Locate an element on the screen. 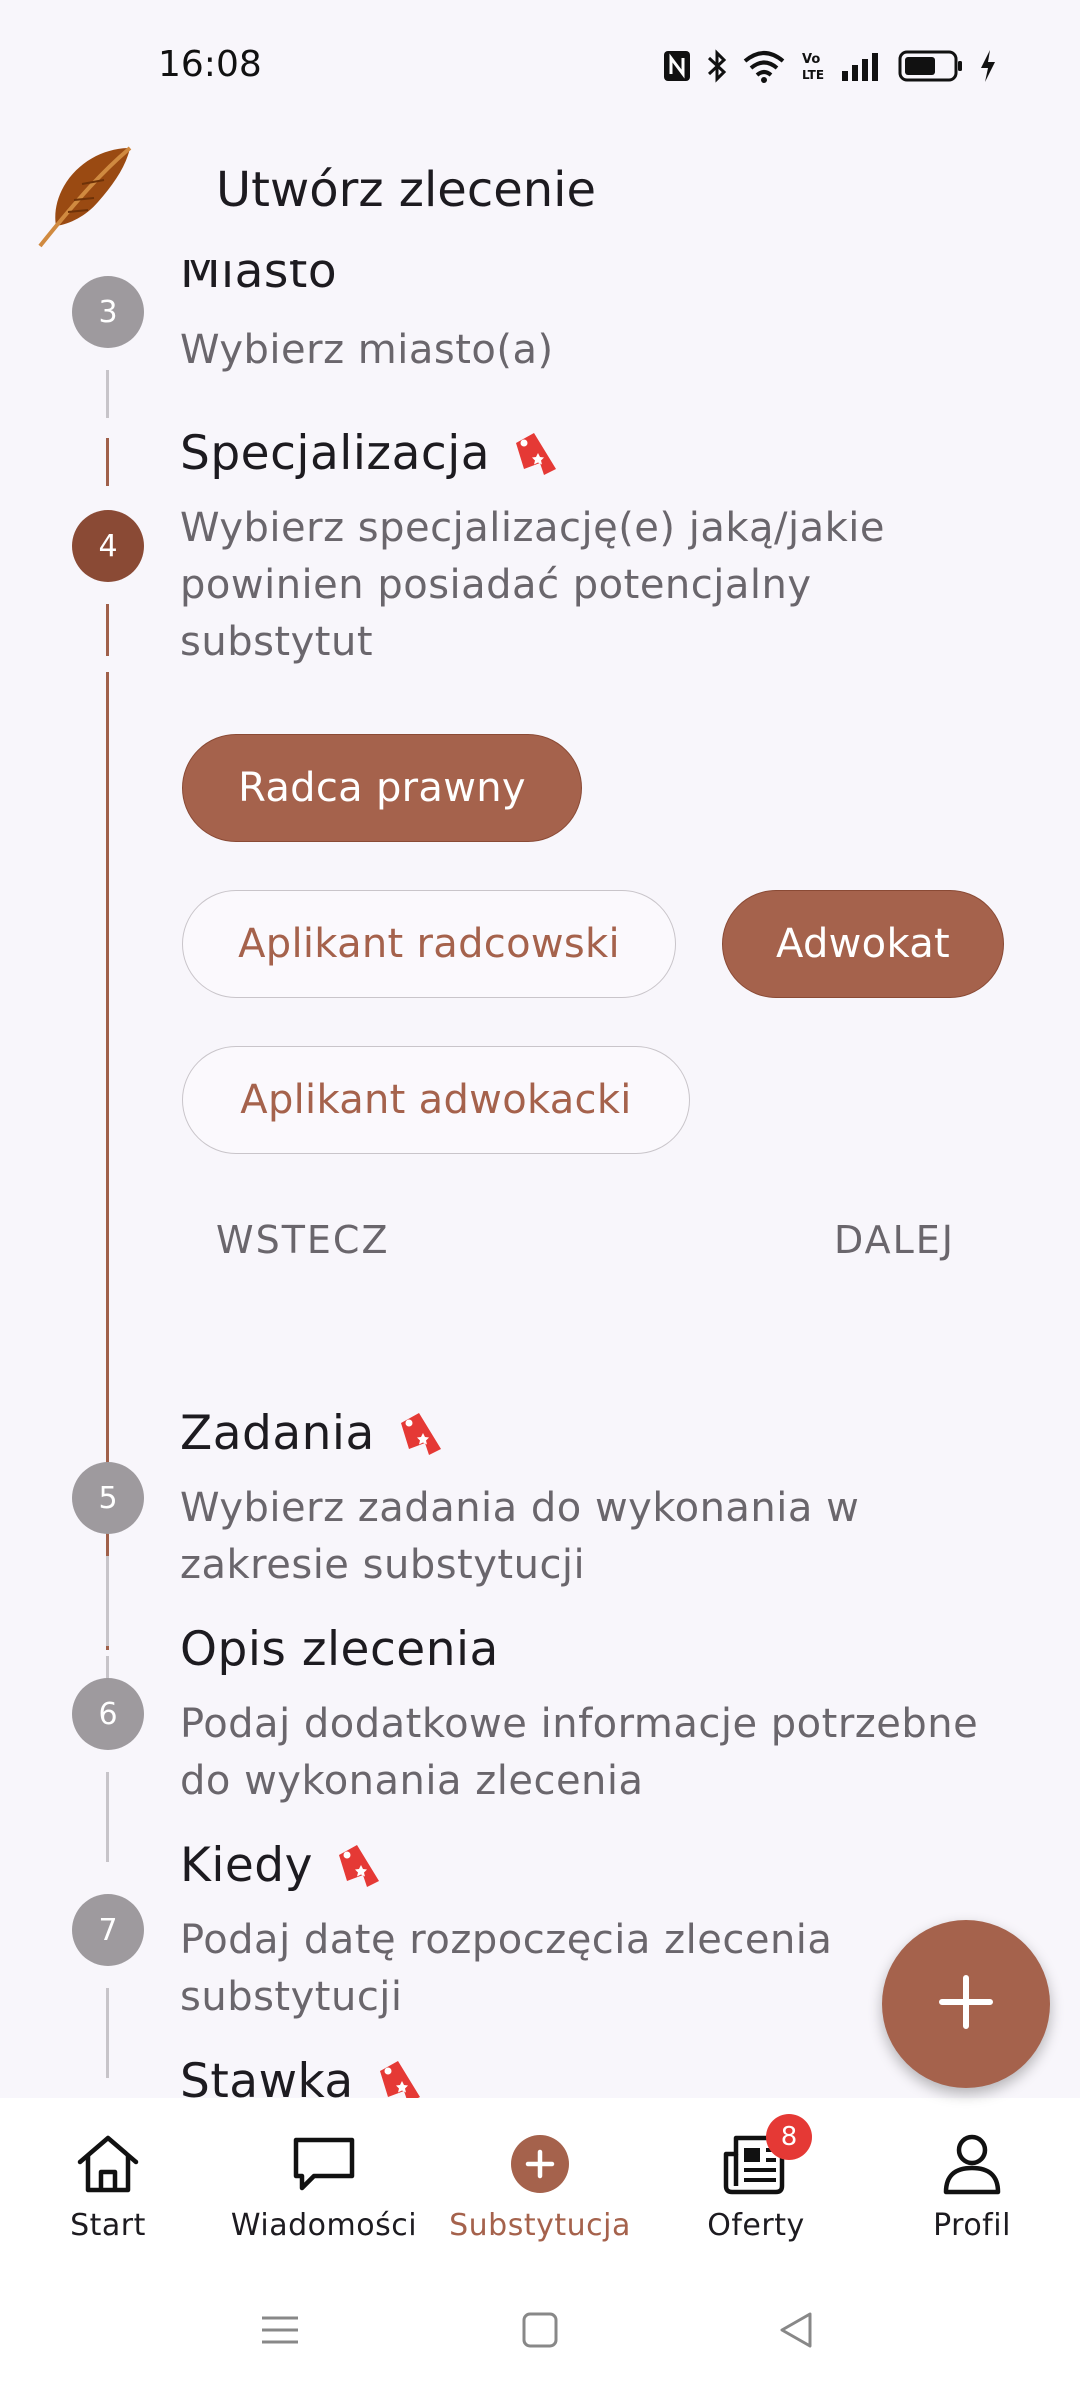  step-title-specjalizacja: Specjalizacja is located at coordinates (370, 453).